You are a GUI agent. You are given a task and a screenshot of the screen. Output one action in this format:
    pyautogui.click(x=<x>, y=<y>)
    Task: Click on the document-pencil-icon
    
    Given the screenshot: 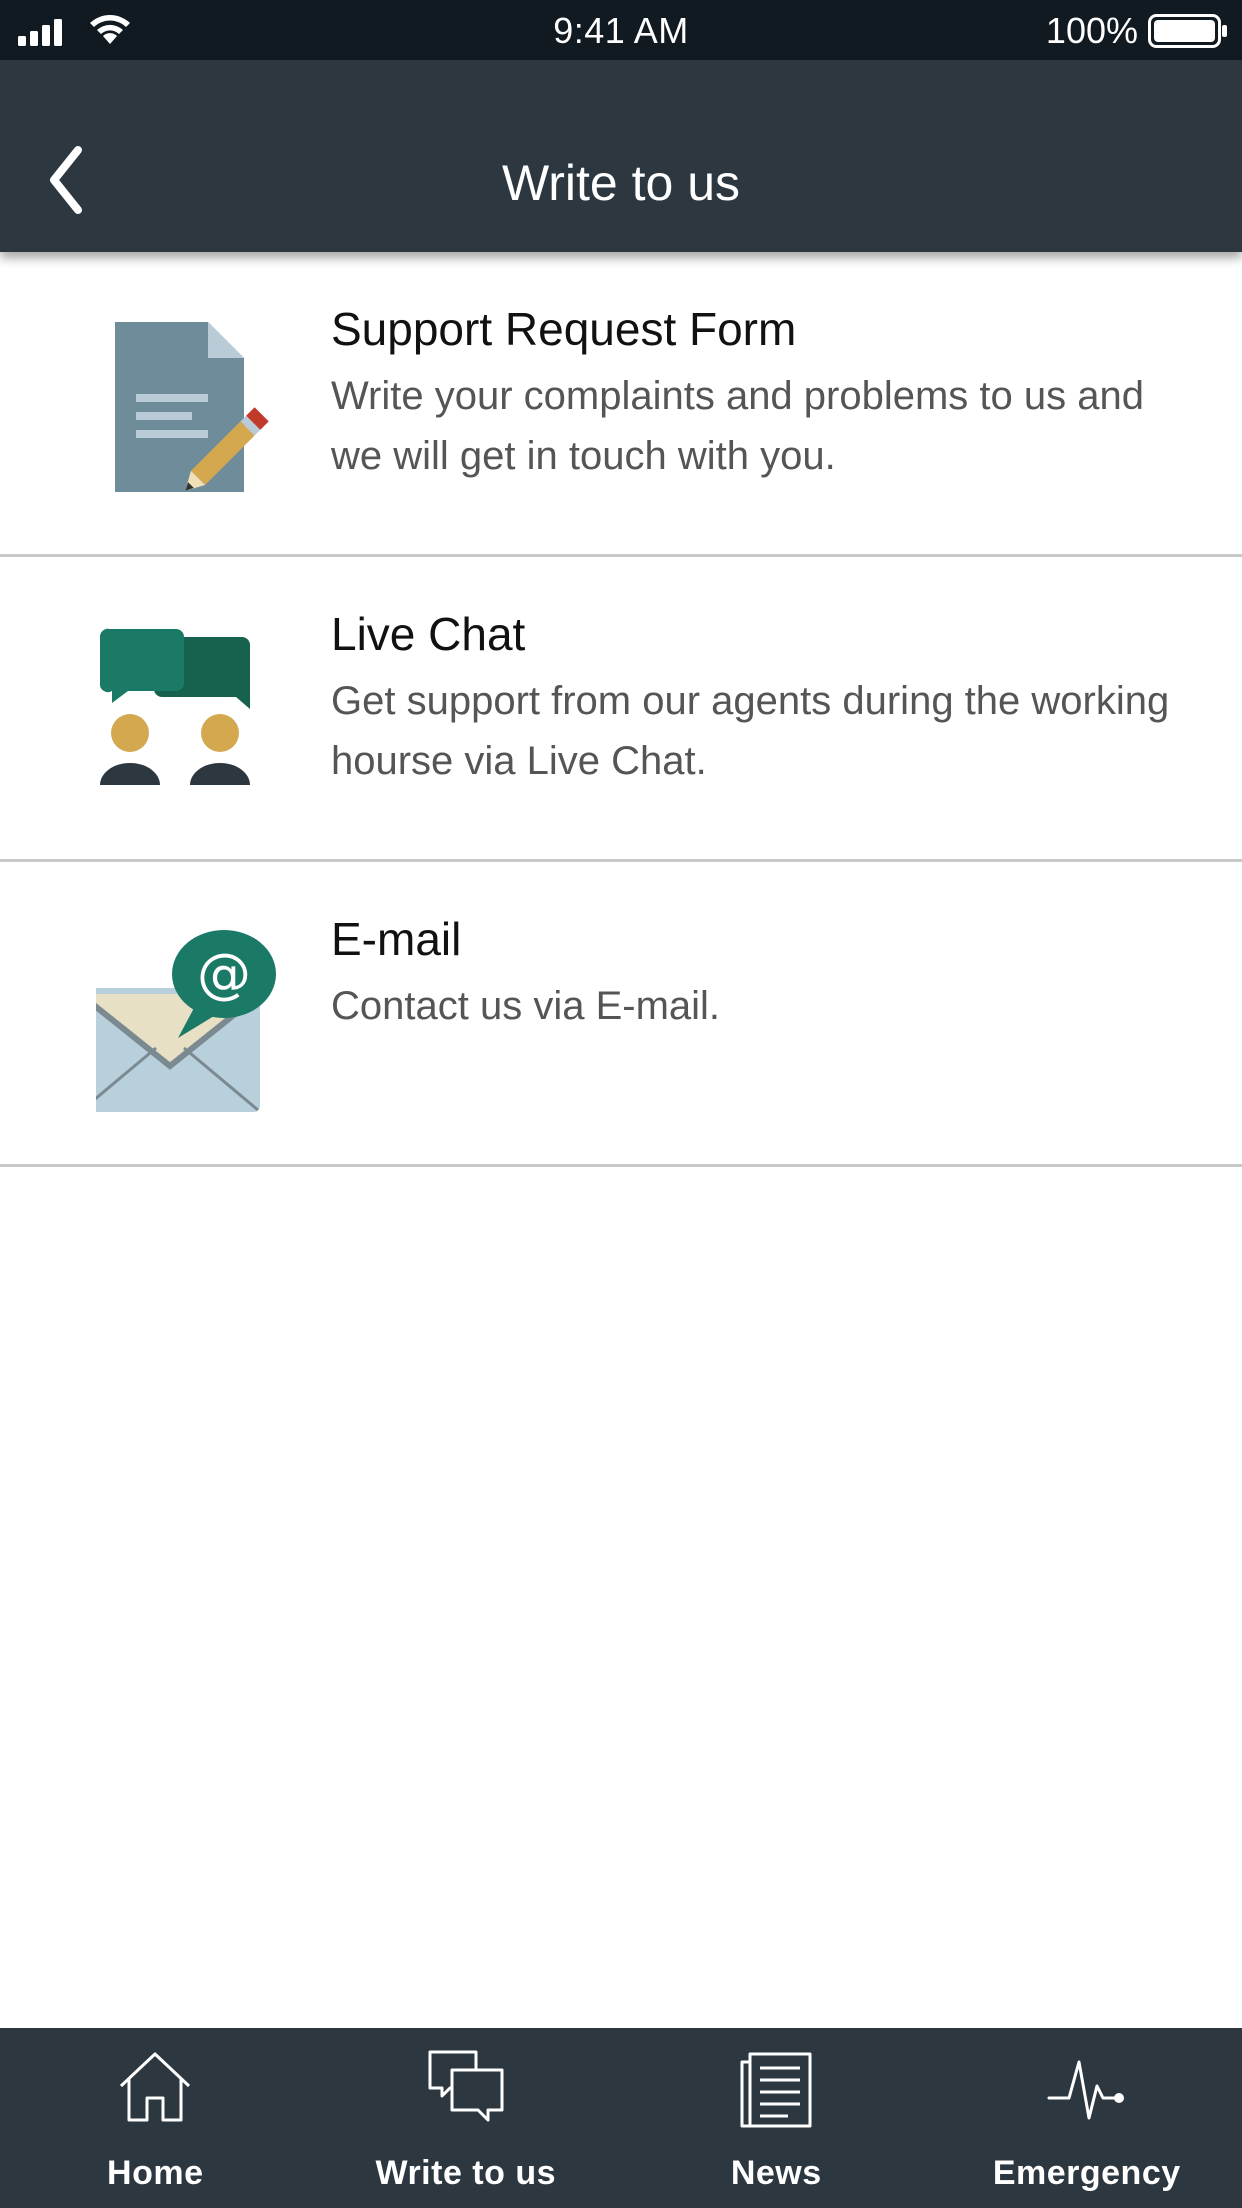 What is the action you would take?
    pyautogui.click(x=192, y=407)
    